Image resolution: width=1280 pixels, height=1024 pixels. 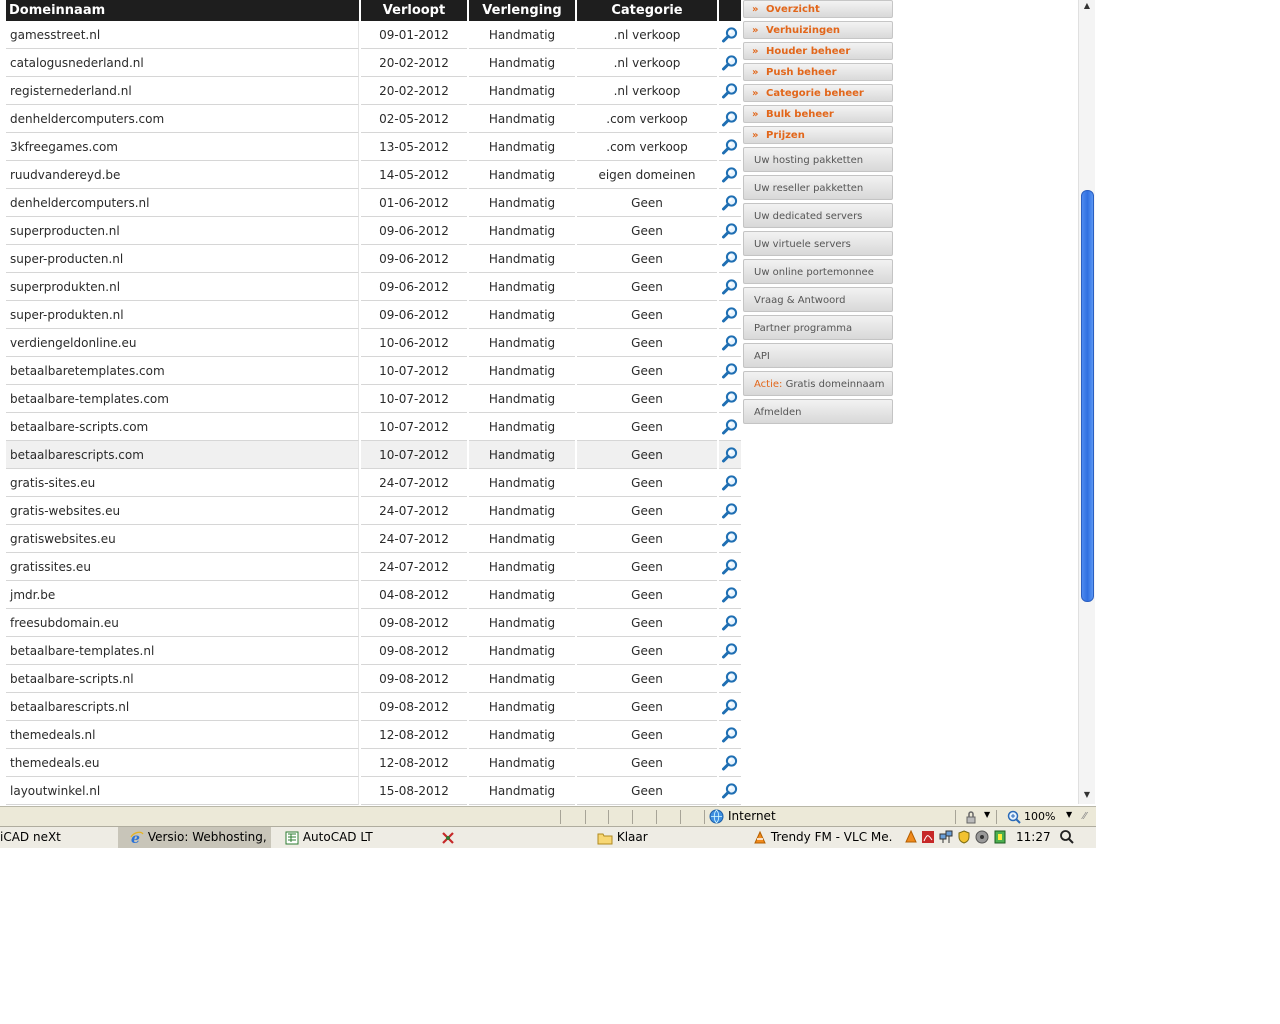 What do you see at coordinates (373, 791) in the screenshot?
I see `table-row: layoutwinkel.nl 15-08-2012 Handmatig Geen` at bounding box center [373, 791].